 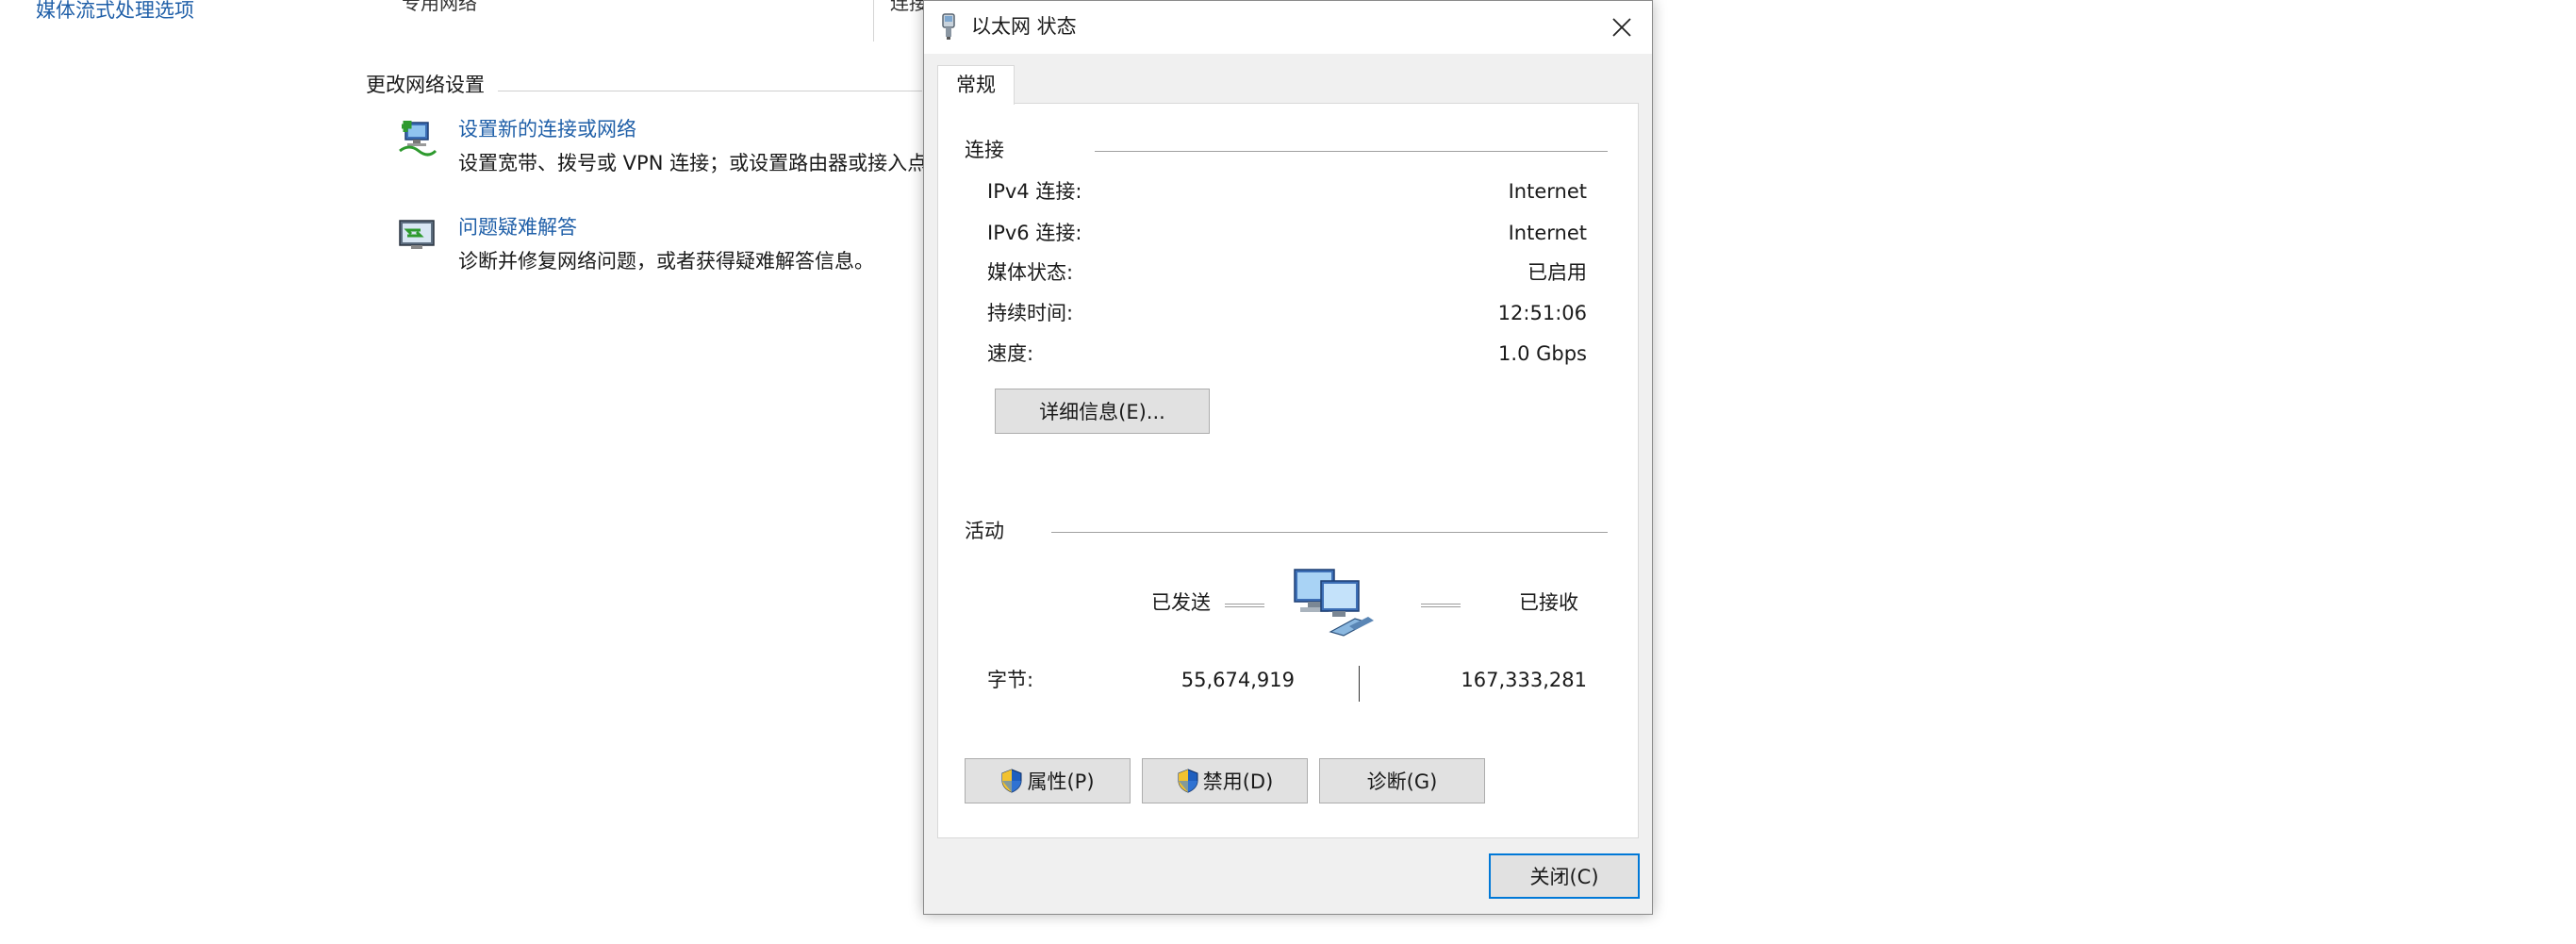 What do you see at coordinates (976, 85) in the screenshot?
I see `tab-general: 常规` at bounding box center [976, 85].